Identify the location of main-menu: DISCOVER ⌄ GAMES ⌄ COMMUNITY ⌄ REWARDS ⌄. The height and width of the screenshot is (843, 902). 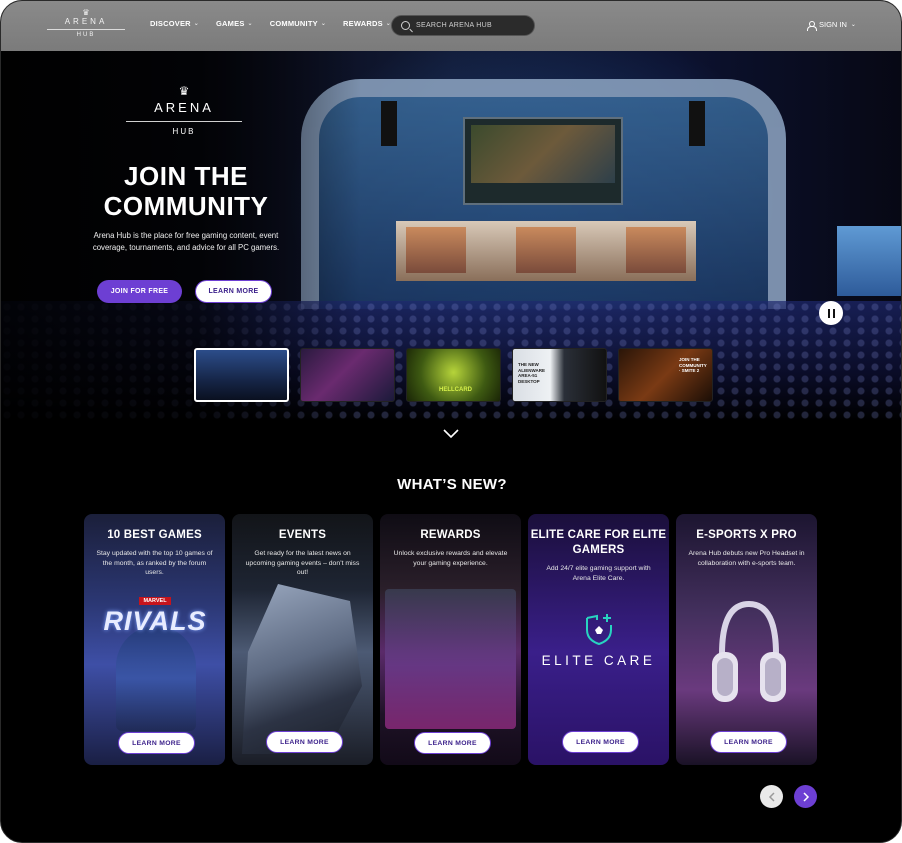
(270, 23).